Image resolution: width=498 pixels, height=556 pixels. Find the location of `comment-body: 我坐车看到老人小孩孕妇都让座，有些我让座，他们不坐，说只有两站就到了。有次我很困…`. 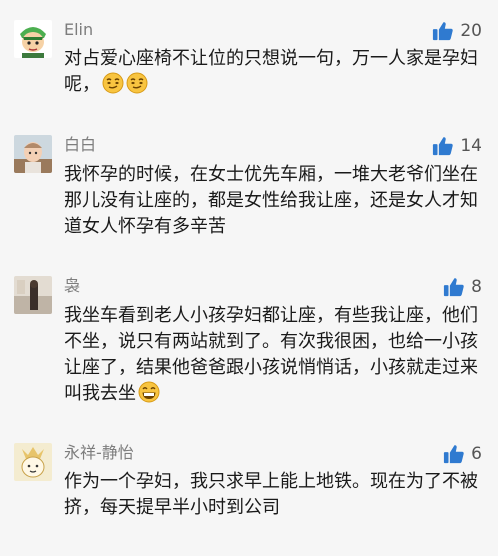

comment-body: 我坐车看到老人小孩孕妇都让座，有些我让座，他们不坐，说只有两站就到了。有次我很困… is located at coordinates (271, 354).